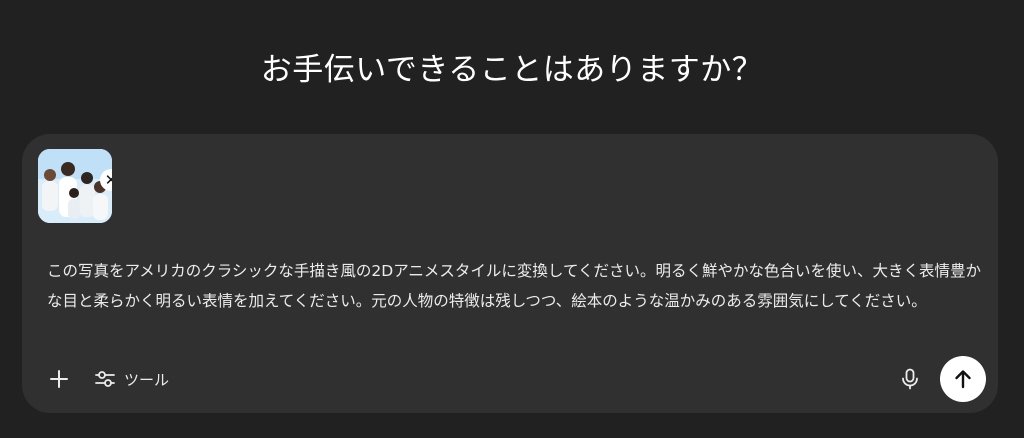 The height and width of the screenshot is (438, 1024). I want to click on microphone-button, so click(910, 379).